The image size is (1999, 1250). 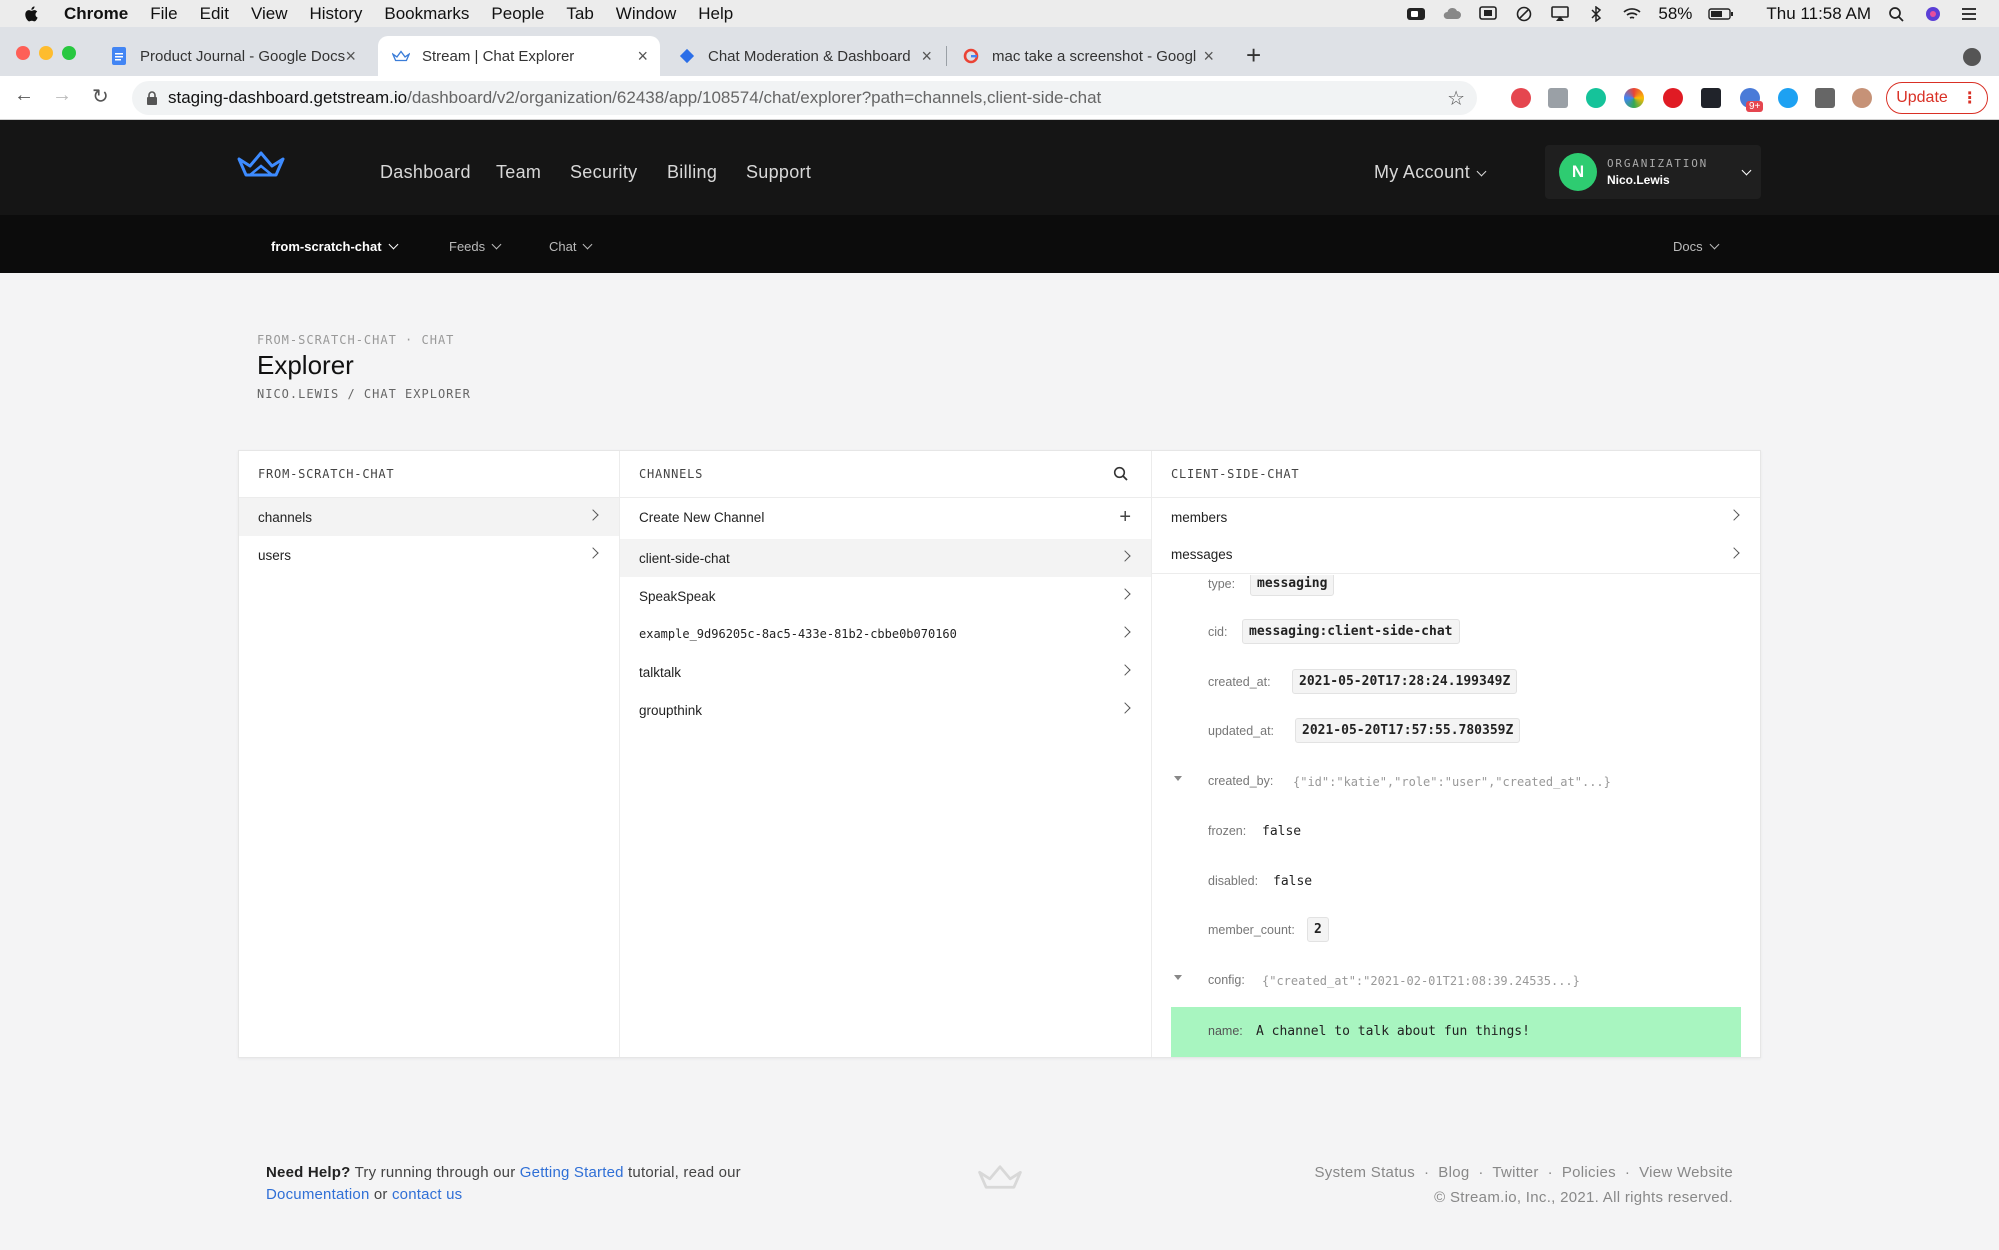 What do you see at coordinates (46, 53) in the screenshot?
I see `window-minimize-button` at bounding box center [46, 53].